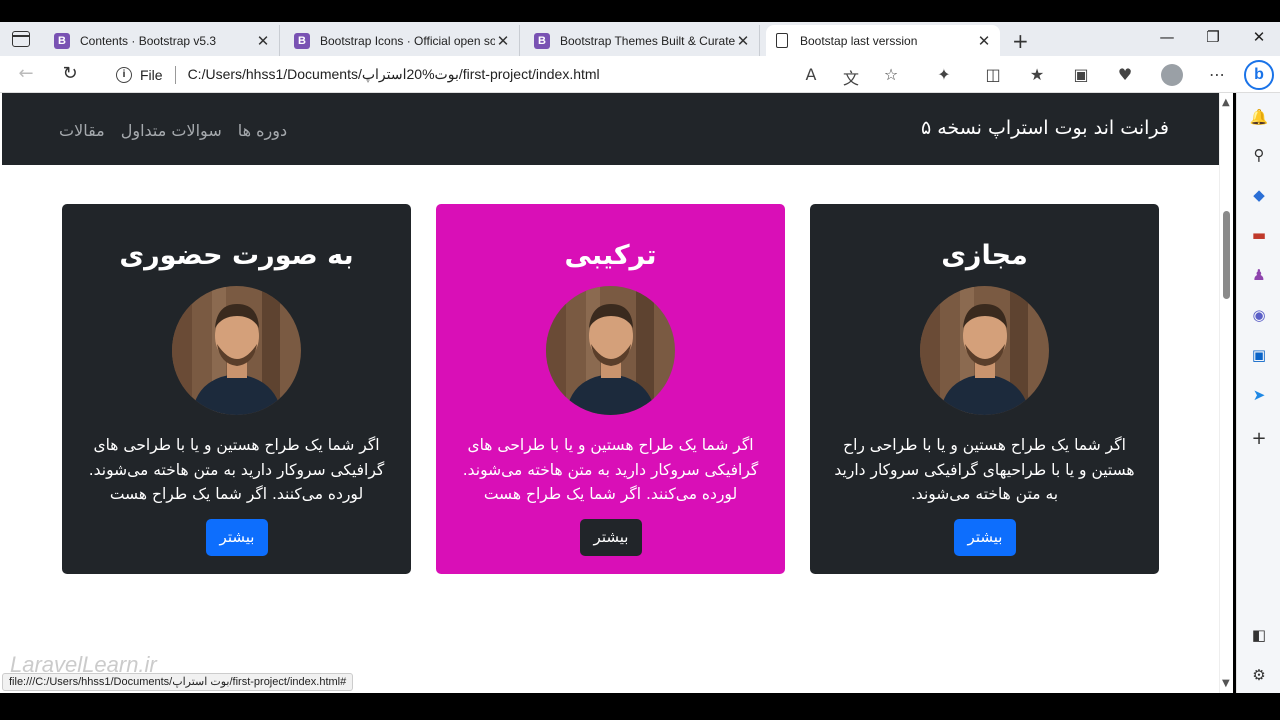  Describe the element at coordinates (1226, 683) in the screenshot. I see `scroll-down-arrow-icon: ▼` at that location.